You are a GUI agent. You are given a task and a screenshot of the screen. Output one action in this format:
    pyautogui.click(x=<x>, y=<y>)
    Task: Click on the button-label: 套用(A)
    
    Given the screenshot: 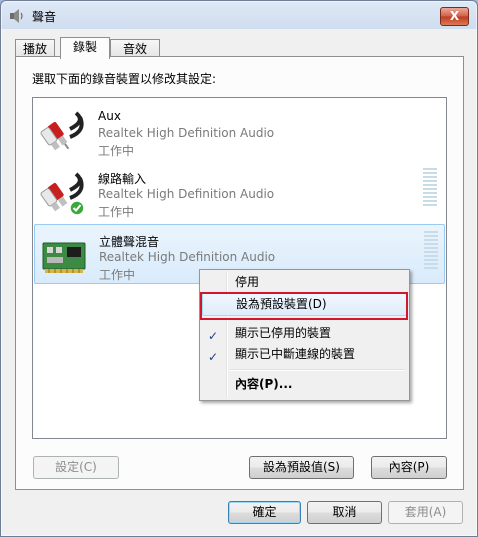 What is the action you would take?
    pyautogui.click(x=425, y=512)
    